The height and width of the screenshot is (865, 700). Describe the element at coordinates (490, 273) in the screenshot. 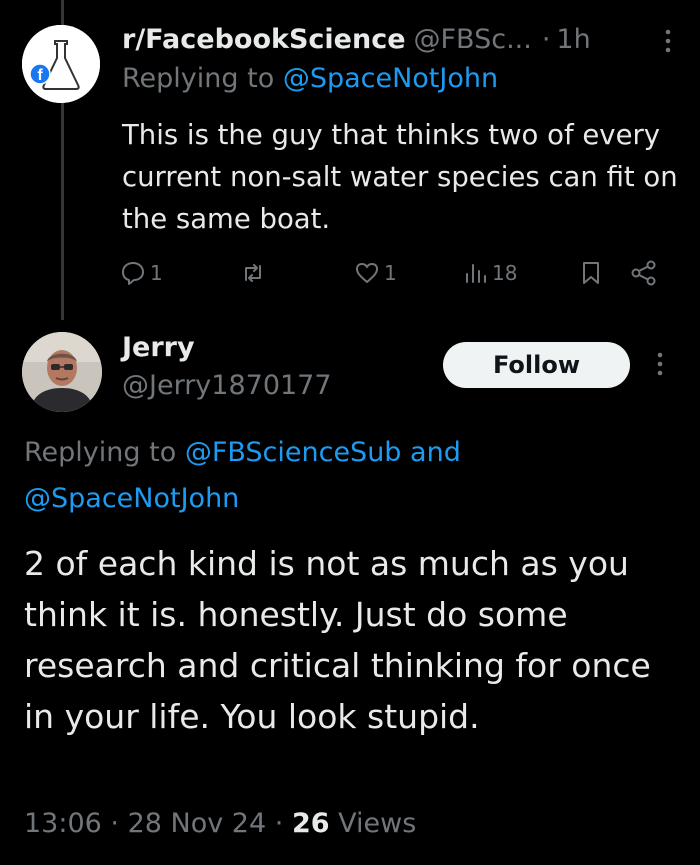

I see `views-button: 18` at that location.